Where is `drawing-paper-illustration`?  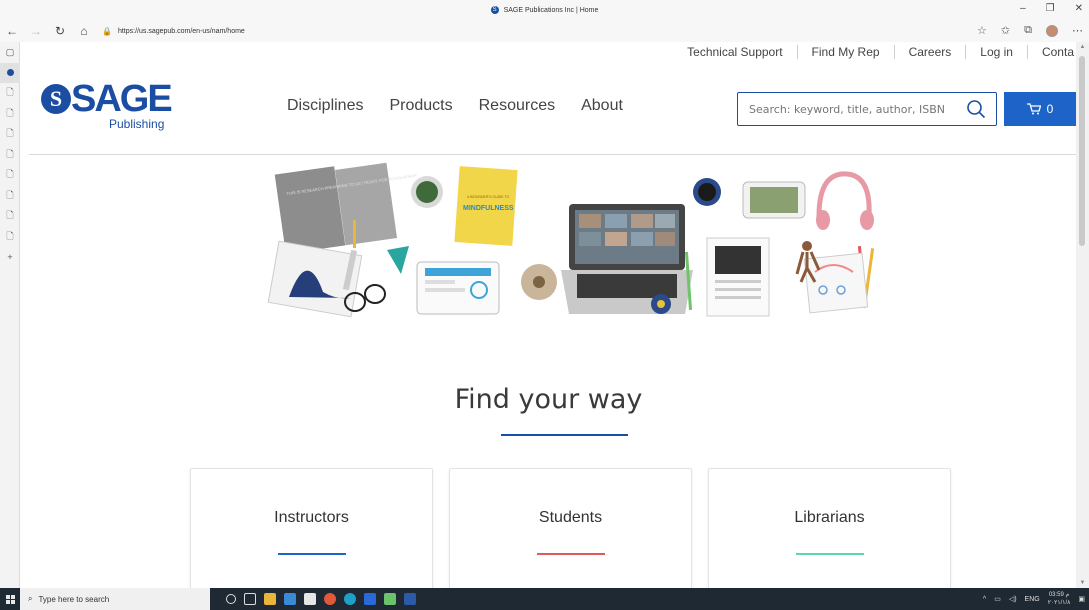
drawing-paper-illustration is located at coordinates (836, 283).